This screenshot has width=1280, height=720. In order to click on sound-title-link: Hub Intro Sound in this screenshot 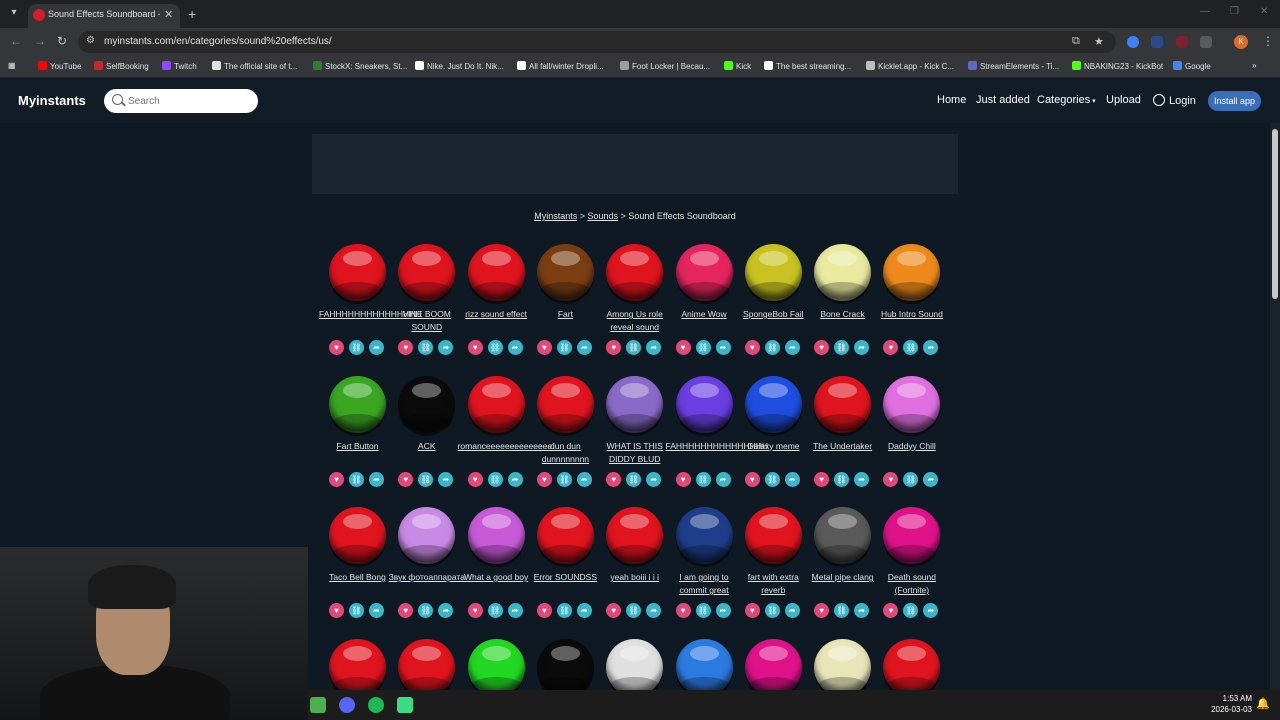, I will do `click(911, 314)`.